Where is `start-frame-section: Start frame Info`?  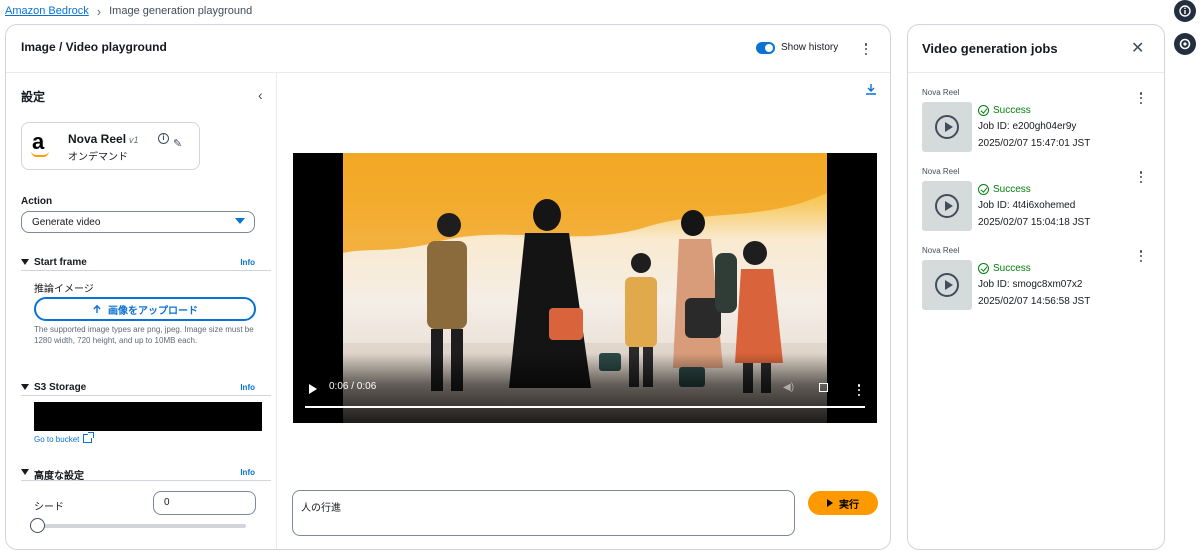 start-frame-section: Start frame Info is located at coordinates (146, 264).